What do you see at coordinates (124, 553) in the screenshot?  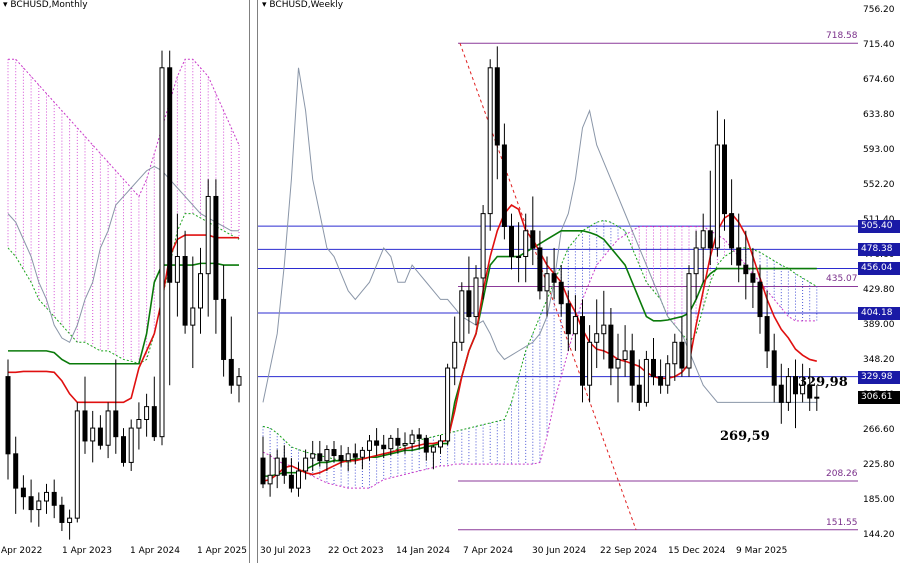 I see `time-axis-monthly: Apr 2022 1 Apr 2023 1 Apr 2024 1 Apr 2025` at bounding box center [124, 553].